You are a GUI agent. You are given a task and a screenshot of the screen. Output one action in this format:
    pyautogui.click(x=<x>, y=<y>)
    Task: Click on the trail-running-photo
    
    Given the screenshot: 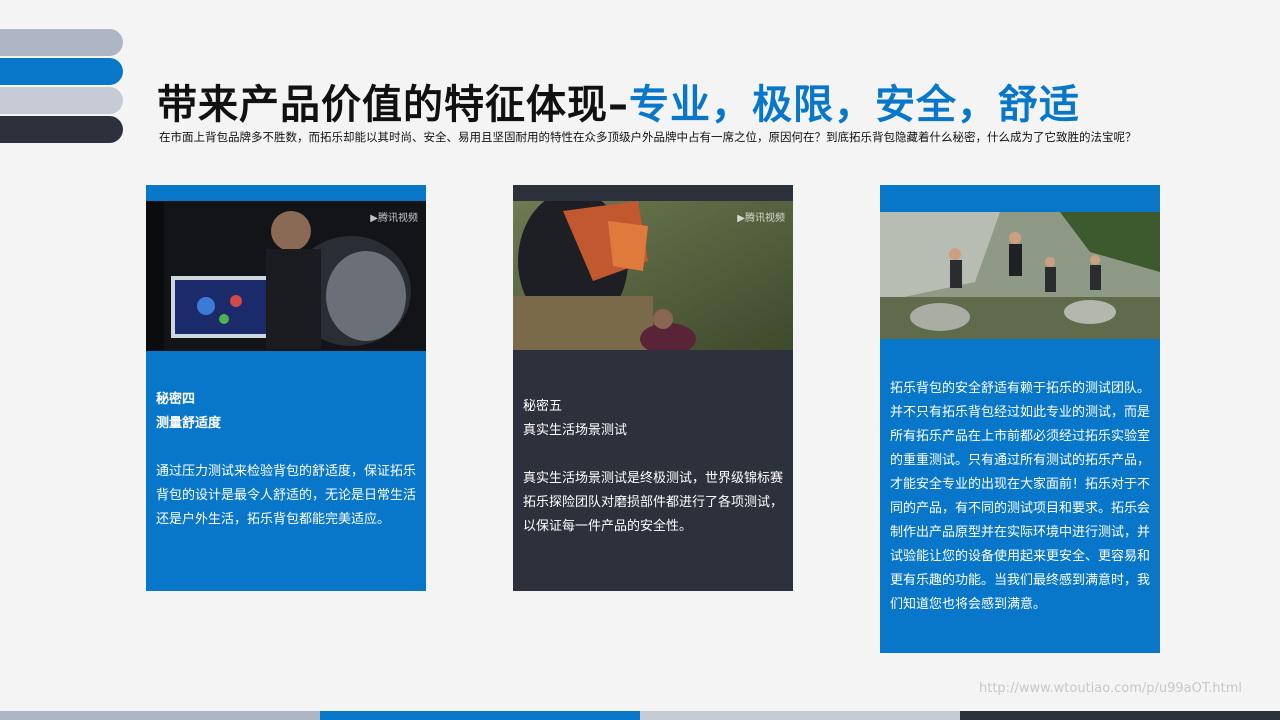 What is the action you would take?
    pyautogui.click(x=1020, y=275)
    